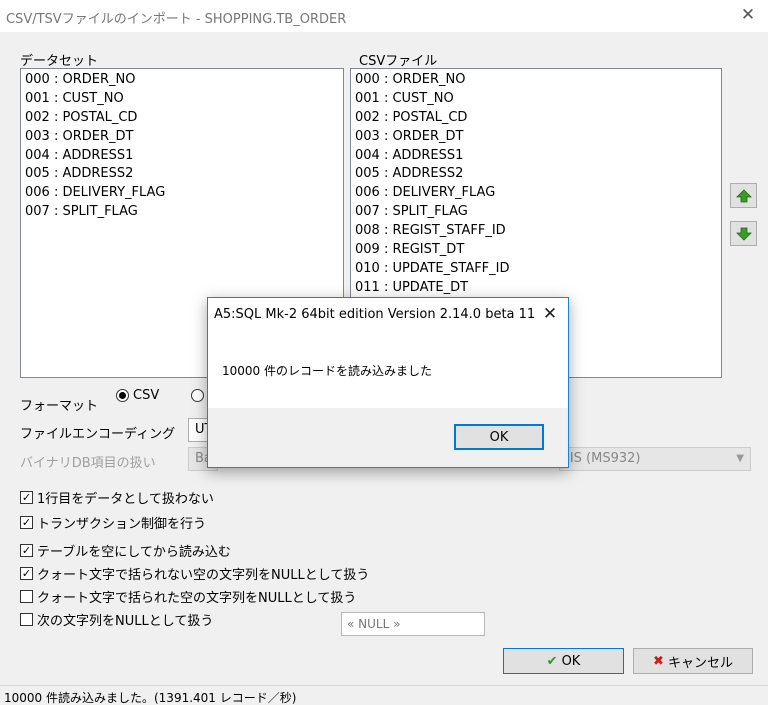 The image size is (768, 705). Describe the element at coordinates (388, 437) in the screenshot. I see `message-footer: OK` at that location.